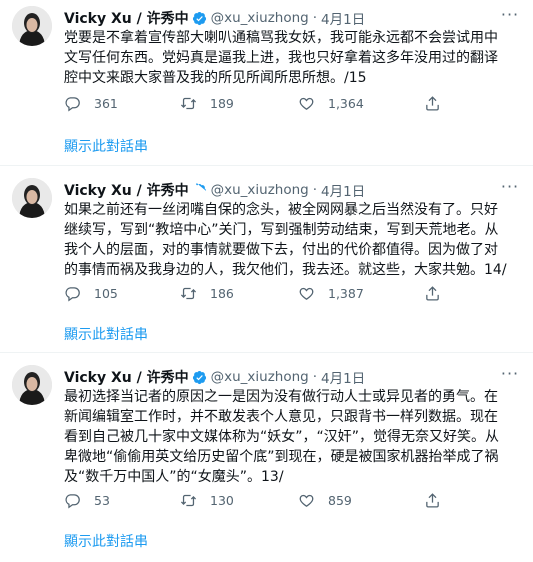  I want to click on retweet-count: 130, so click(222, 500).